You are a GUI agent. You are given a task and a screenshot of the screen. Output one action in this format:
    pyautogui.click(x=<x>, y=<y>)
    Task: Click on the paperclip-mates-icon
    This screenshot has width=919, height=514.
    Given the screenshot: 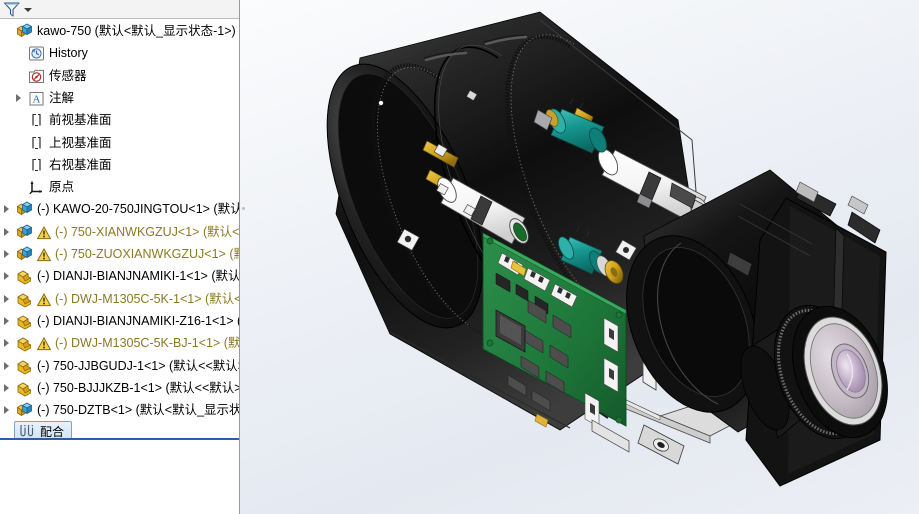 What is the action you would take?
    pyautogui.click(x=27, y=430)
    